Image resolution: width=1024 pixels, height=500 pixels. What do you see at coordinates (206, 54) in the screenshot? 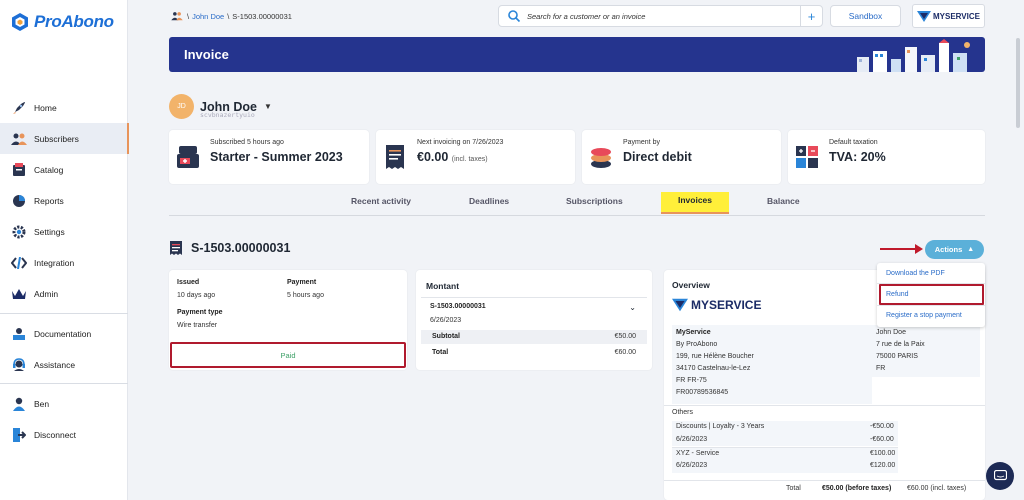
I see `page-title: Invoice` at bounding box center [206, 54].